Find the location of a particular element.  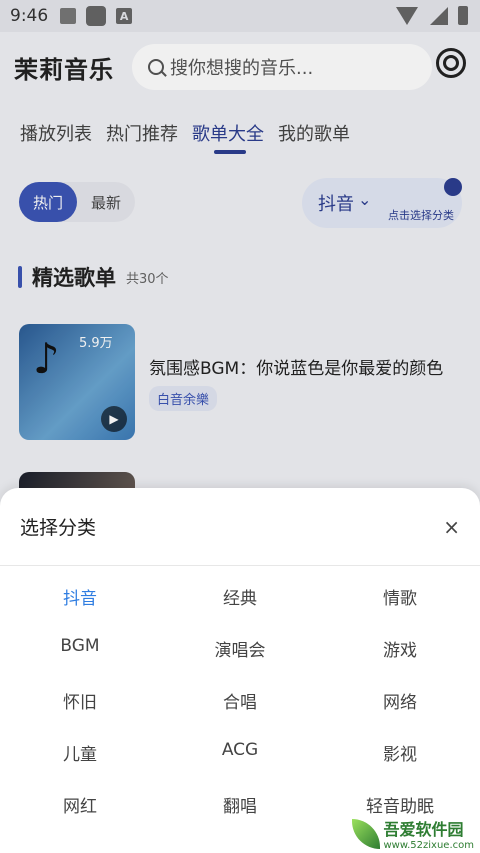

category-option: 经典 is located at coordinates (240, 597).